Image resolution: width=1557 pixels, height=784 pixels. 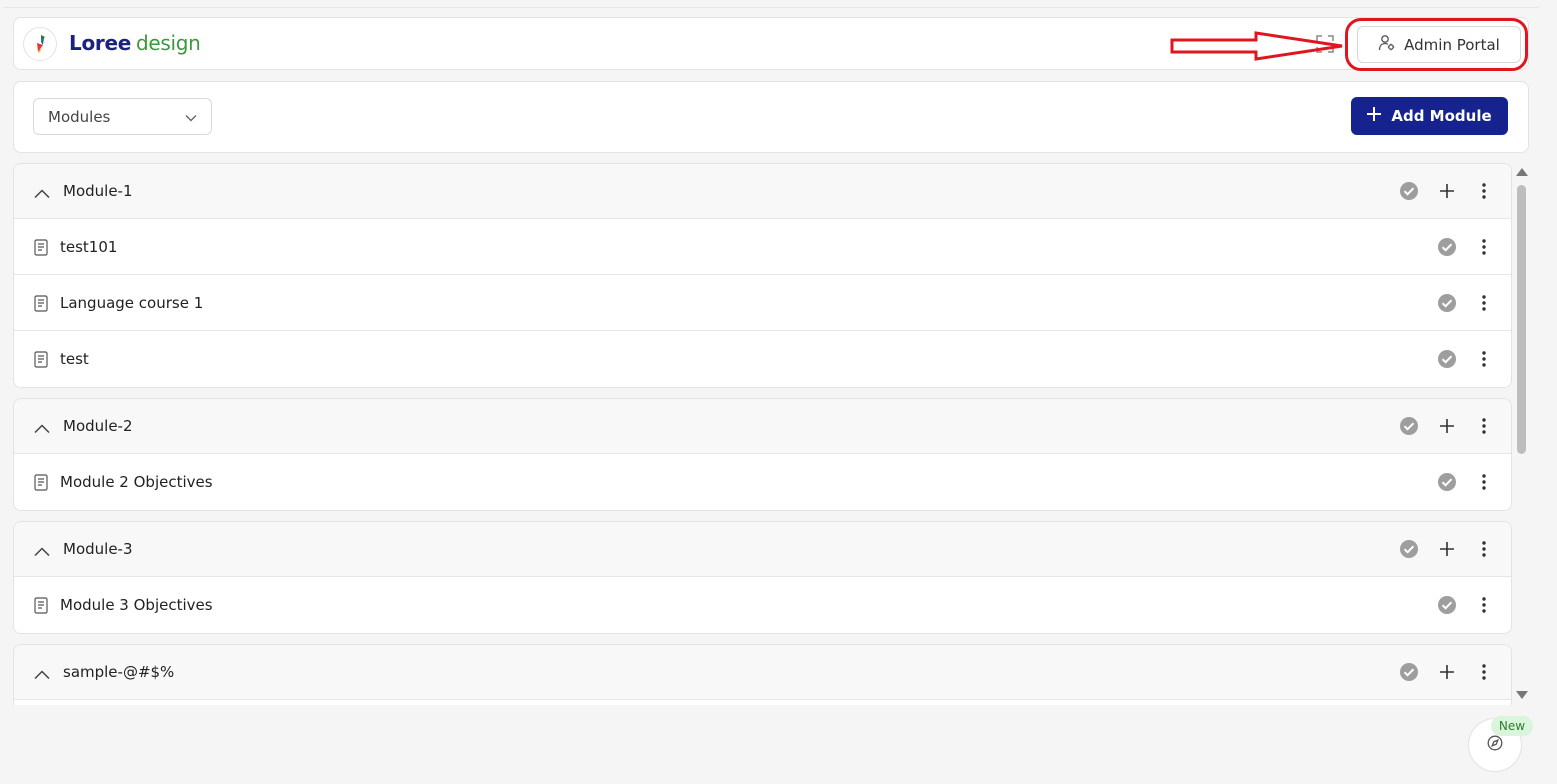 I want to click on admin-portal-label: Admin Portal, so click(x=1452, y=44).